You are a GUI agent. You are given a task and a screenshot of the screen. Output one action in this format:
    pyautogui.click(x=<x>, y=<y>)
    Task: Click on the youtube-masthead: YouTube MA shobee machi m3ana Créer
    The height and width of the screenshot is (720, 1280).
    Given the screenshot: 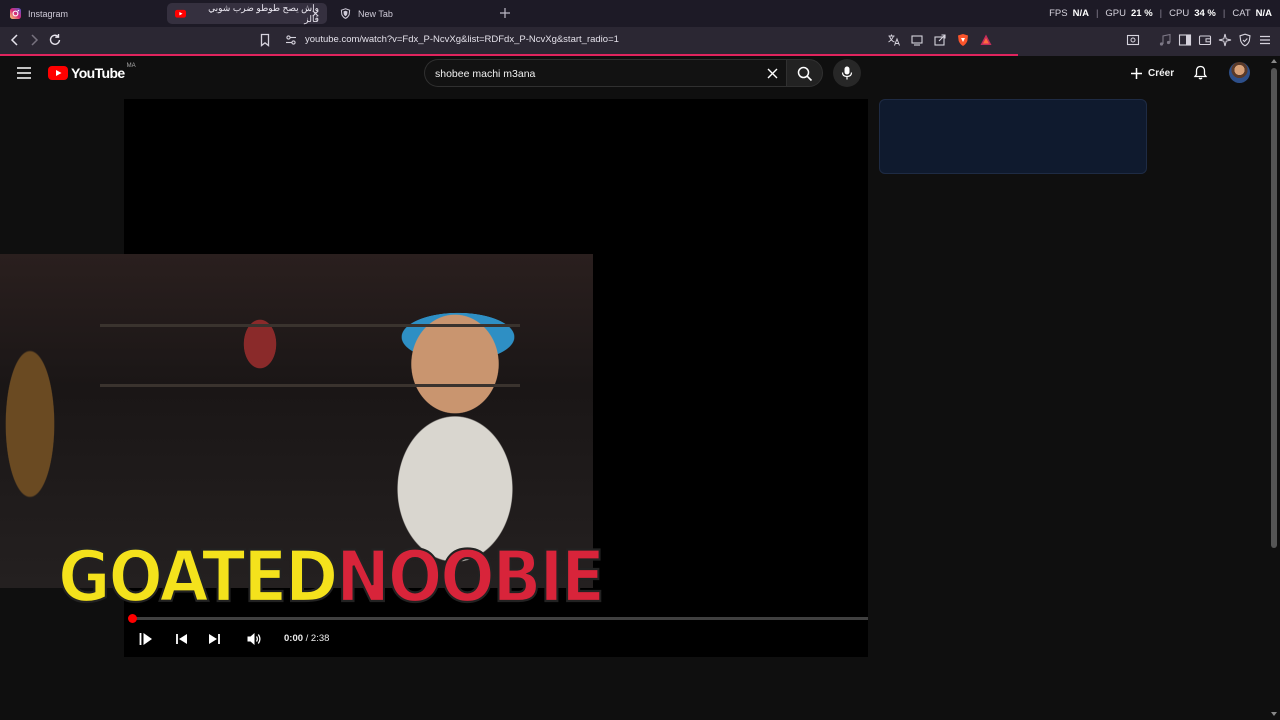 What is the action you would take?
    pyautogui.click(x=634, y=73)
    